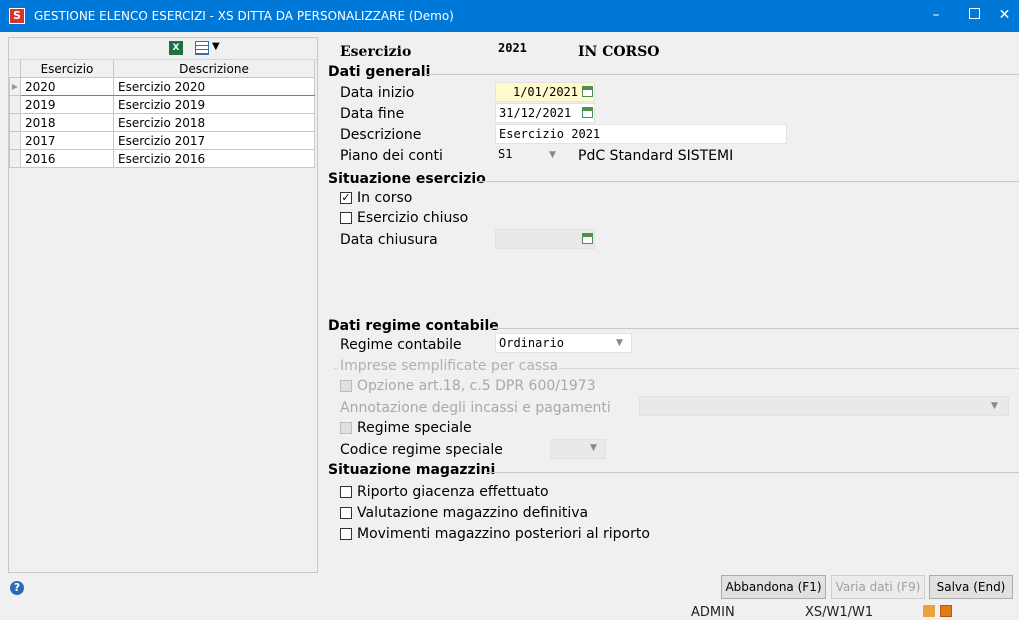 The image size is (1019, 620). Describe the element at coordinates (67, 122) in the screenshot. I see `cell-esercizio: 2018` at that location.